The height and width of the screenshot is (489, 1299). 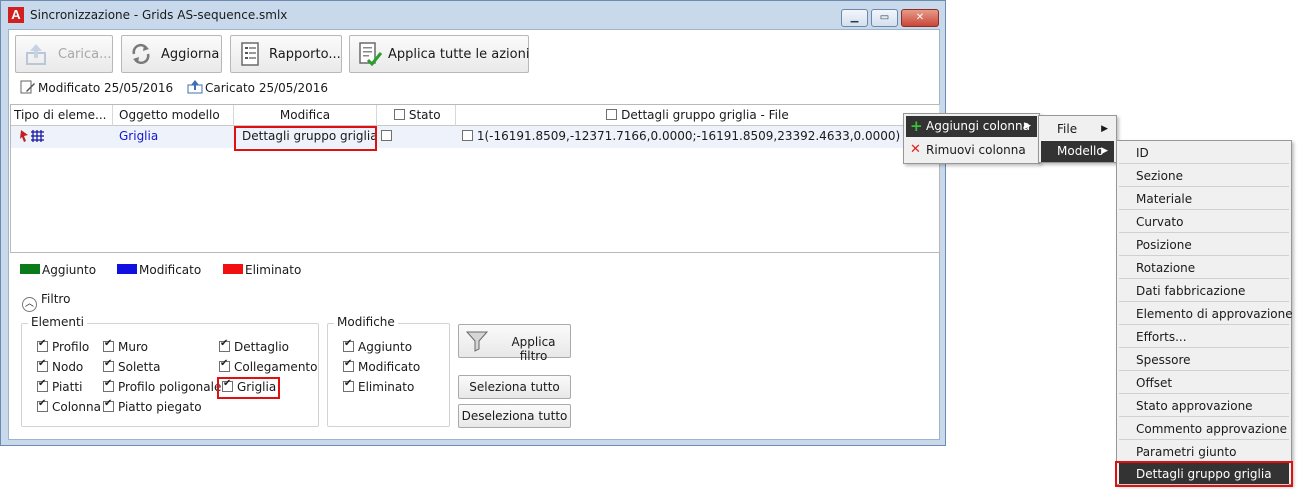 I want to click on checkbox-soletta, so click(x=108, y=365).